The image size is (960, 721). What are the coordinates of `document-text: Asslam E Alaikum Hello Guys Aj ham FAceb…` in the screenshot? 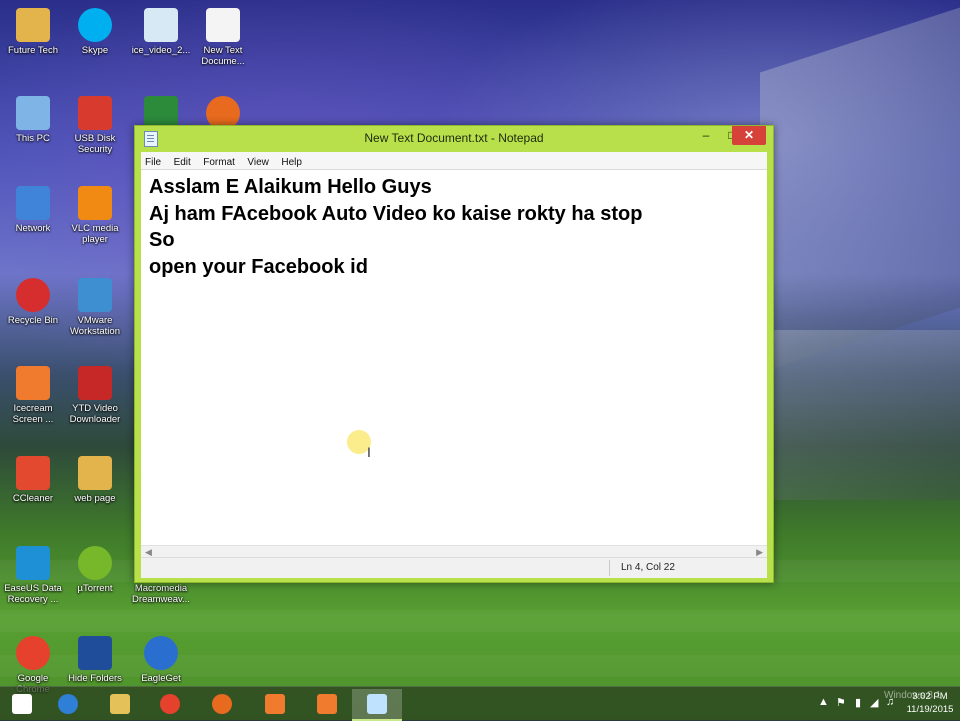 It's located at (449, 227).